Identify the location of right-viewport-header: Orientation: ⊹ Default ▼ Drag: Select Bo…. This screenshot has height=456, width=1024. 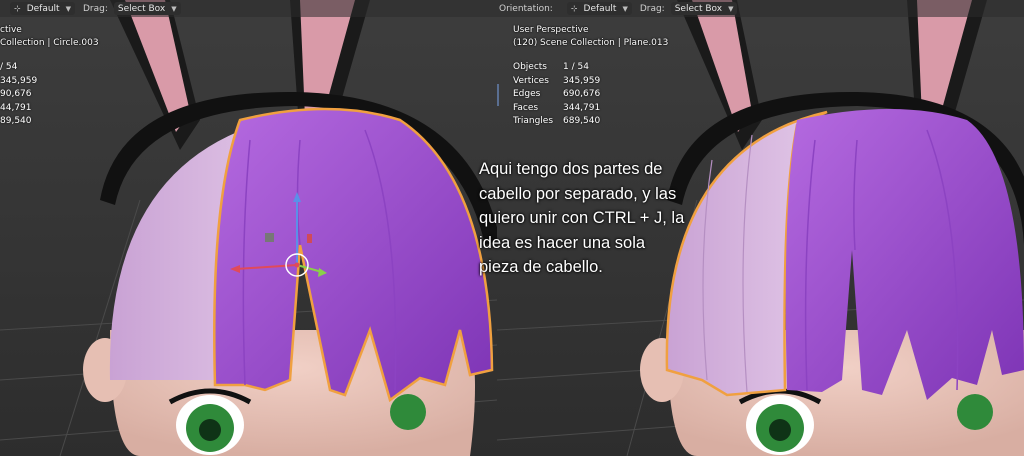
(760, 8).